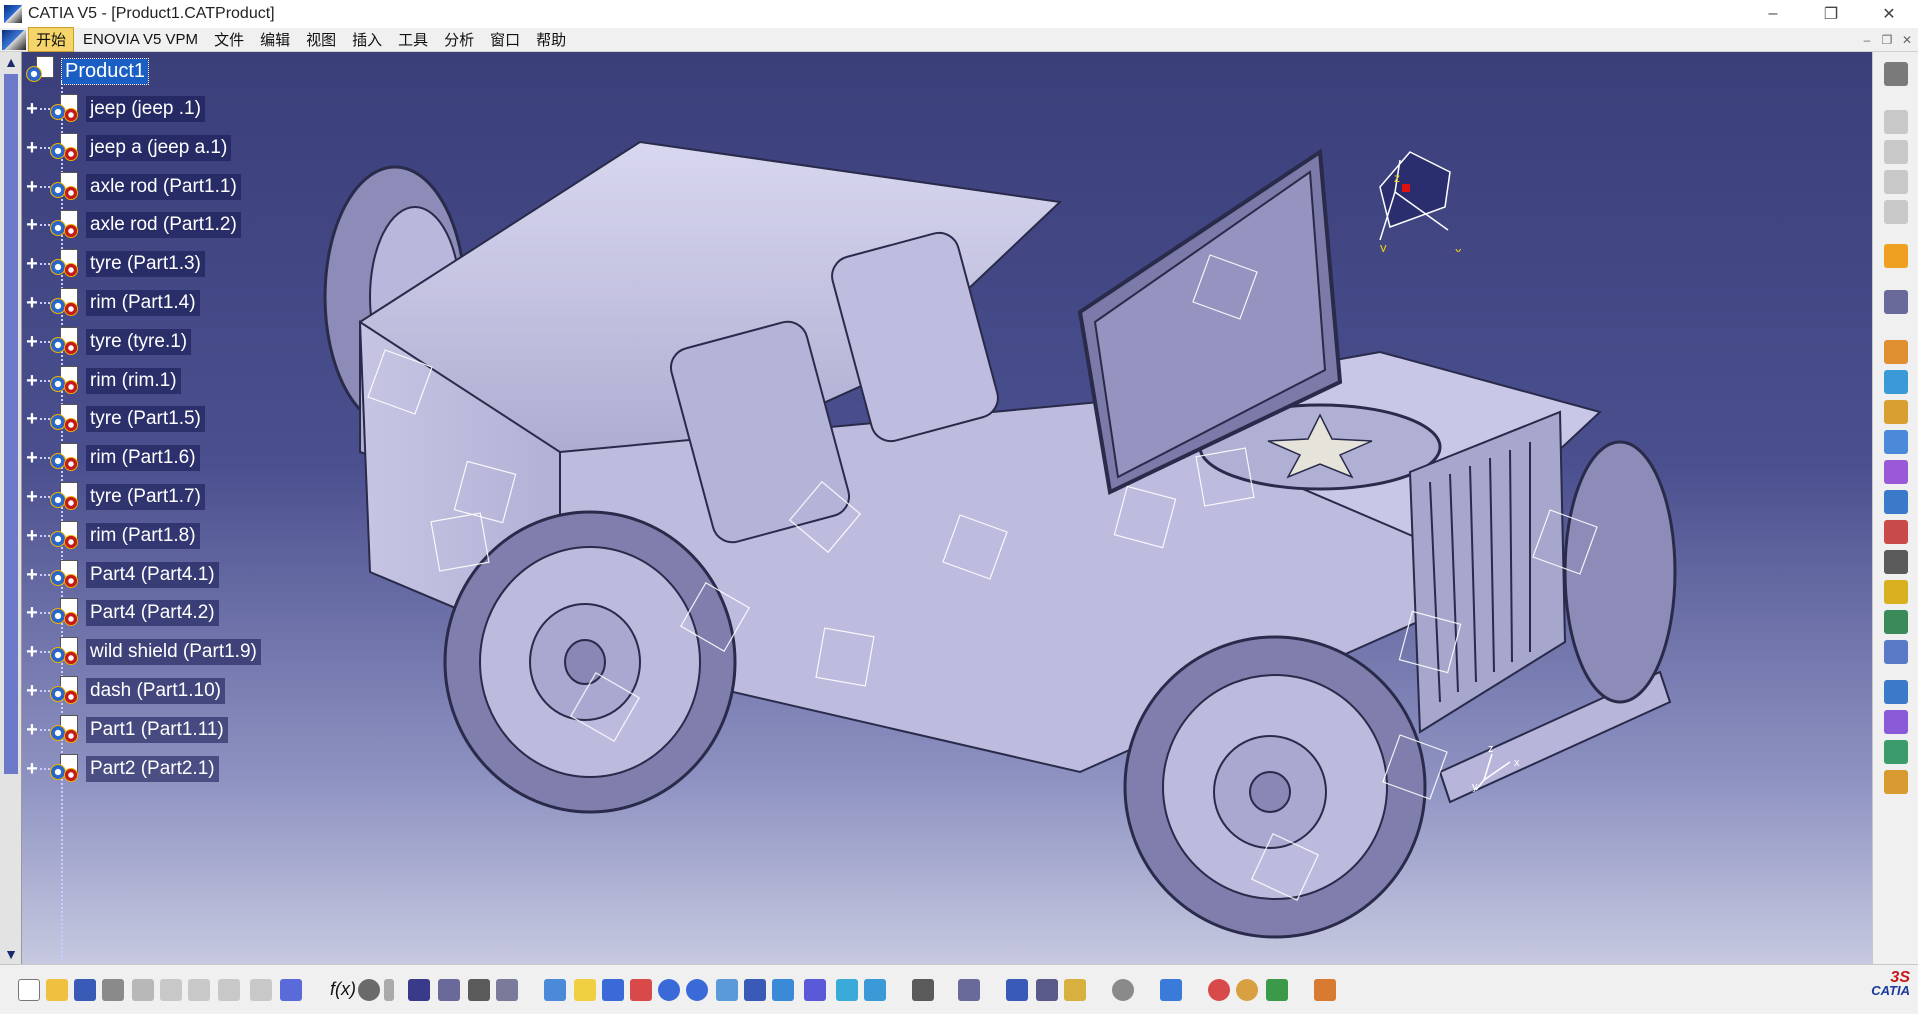  Describe the element at coordinates (155, 691) in the screenshot. I see `tree-item-label: dash (Part1.10)` at that location.